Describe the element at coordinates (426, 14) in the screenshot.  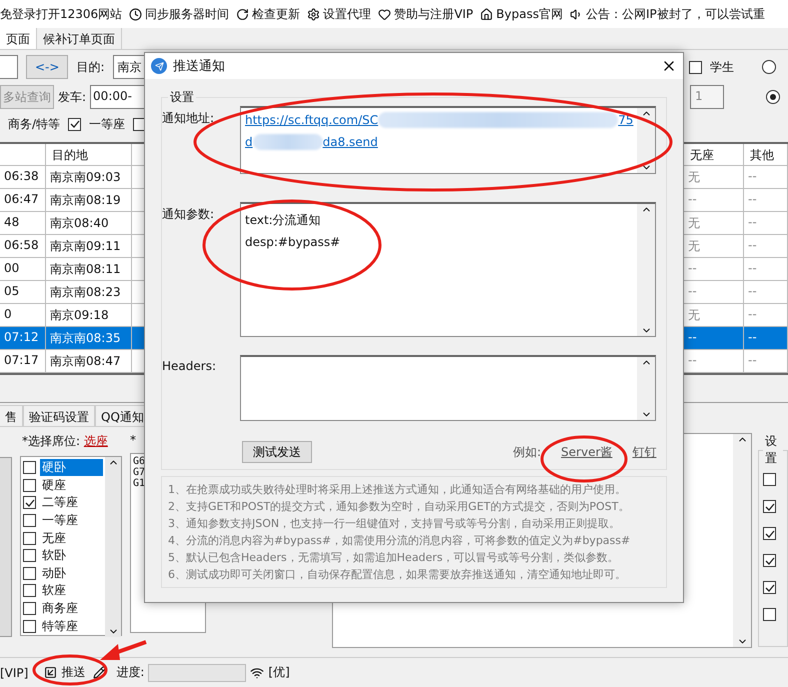
I see `toolbar-item: 赞助与注册VIP` at that location.